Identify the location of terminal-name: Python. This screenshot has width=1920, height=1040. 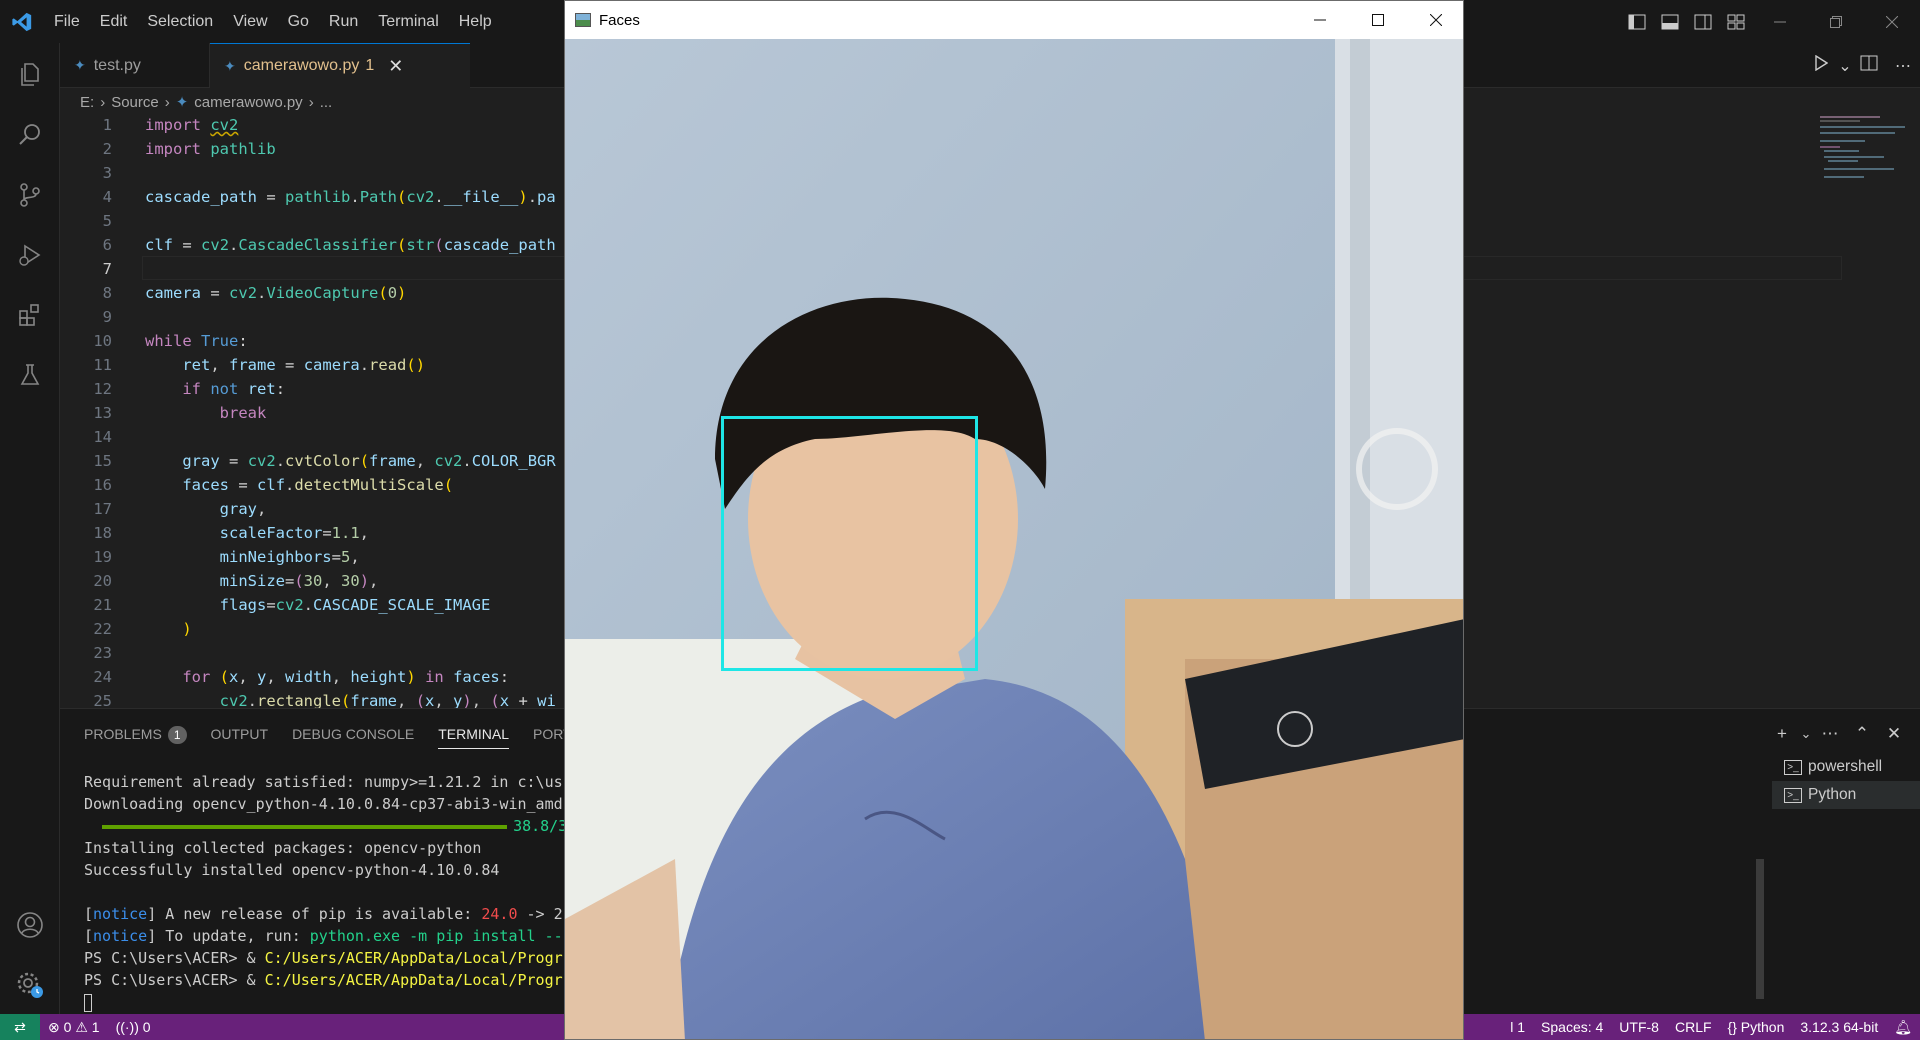
(1832, 794).